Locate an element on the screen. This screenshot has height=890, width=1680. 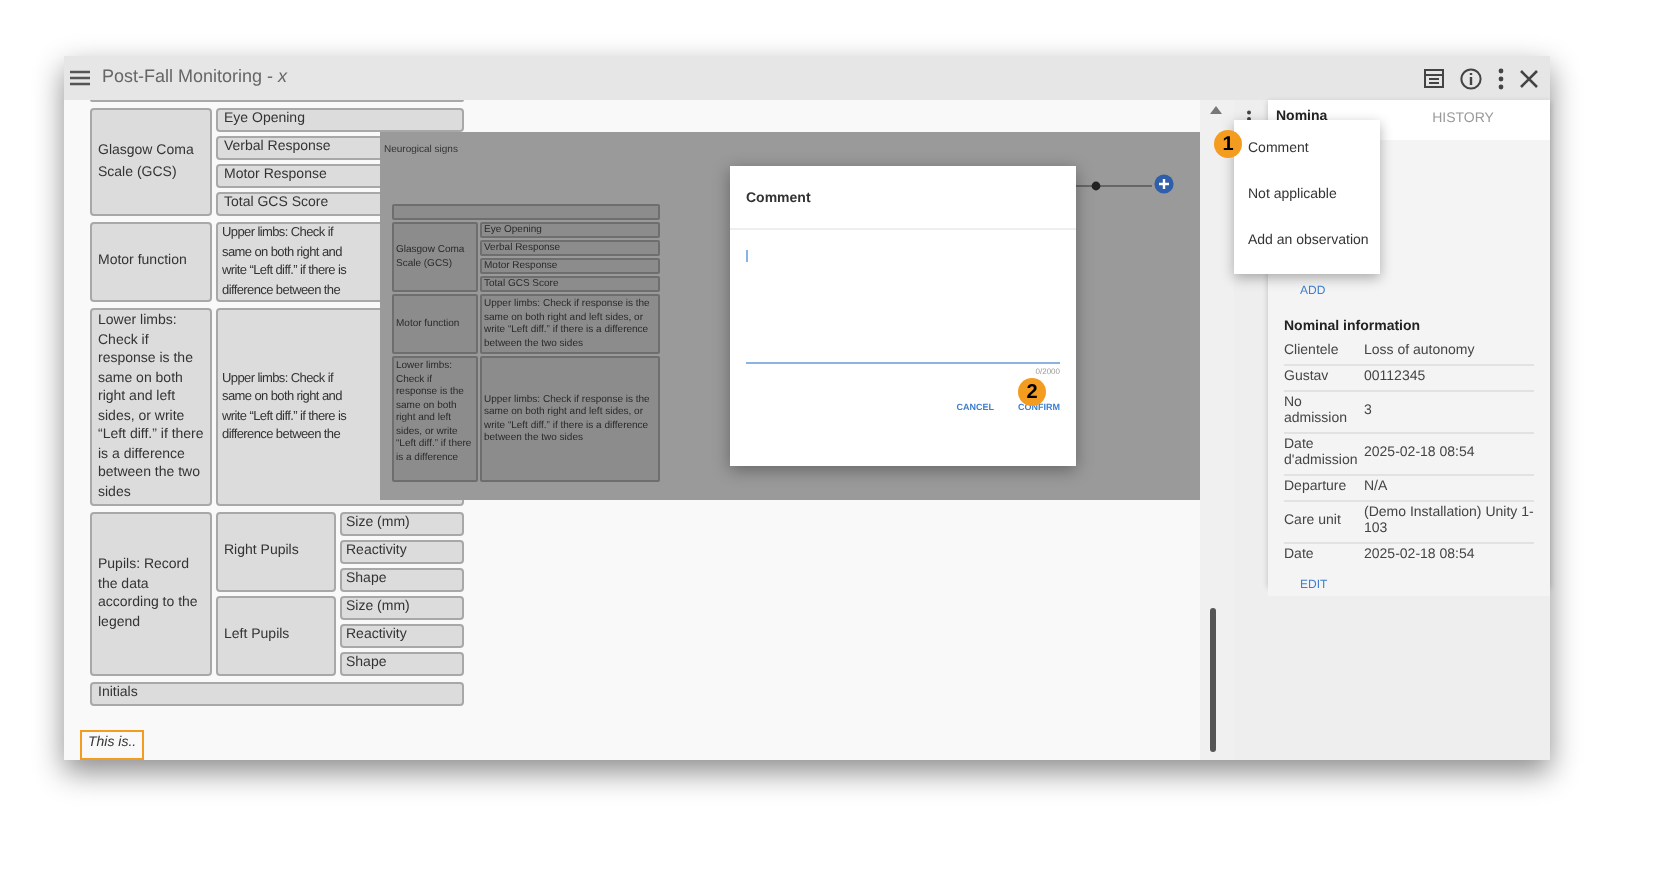
menu-icon is located at coordinates (80, 78).